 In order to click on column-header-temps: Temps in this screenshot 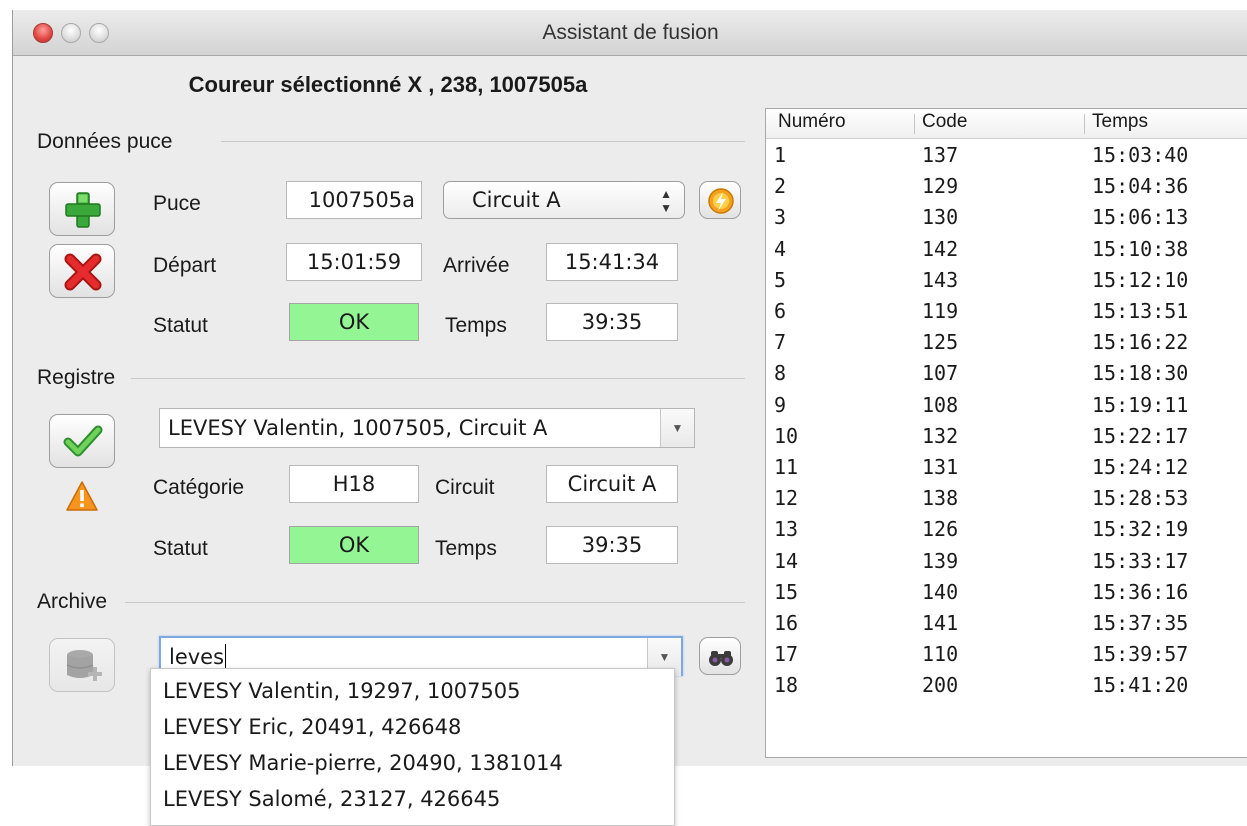, I will do `click(1120, 122)`.